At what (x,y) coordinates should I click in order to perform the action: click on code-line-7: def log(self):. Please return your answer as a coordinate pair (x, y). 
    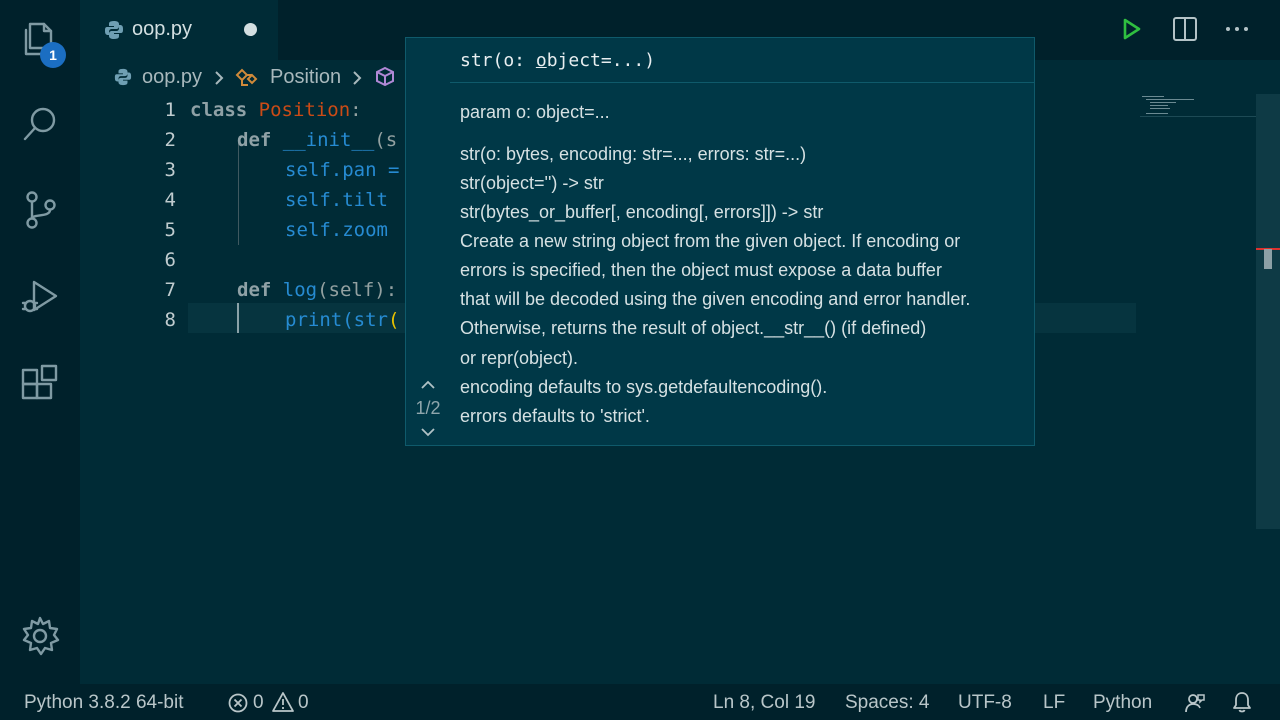
    Looking at the image, I should click on (317, 290).